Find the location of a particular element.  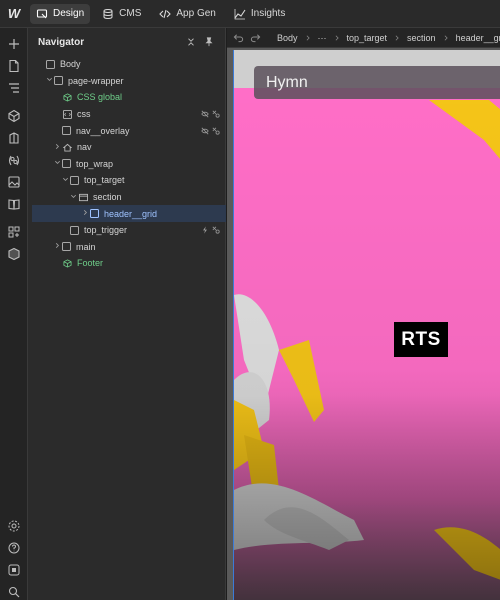

collapse-all-icon is located at coordinates (191, 42).